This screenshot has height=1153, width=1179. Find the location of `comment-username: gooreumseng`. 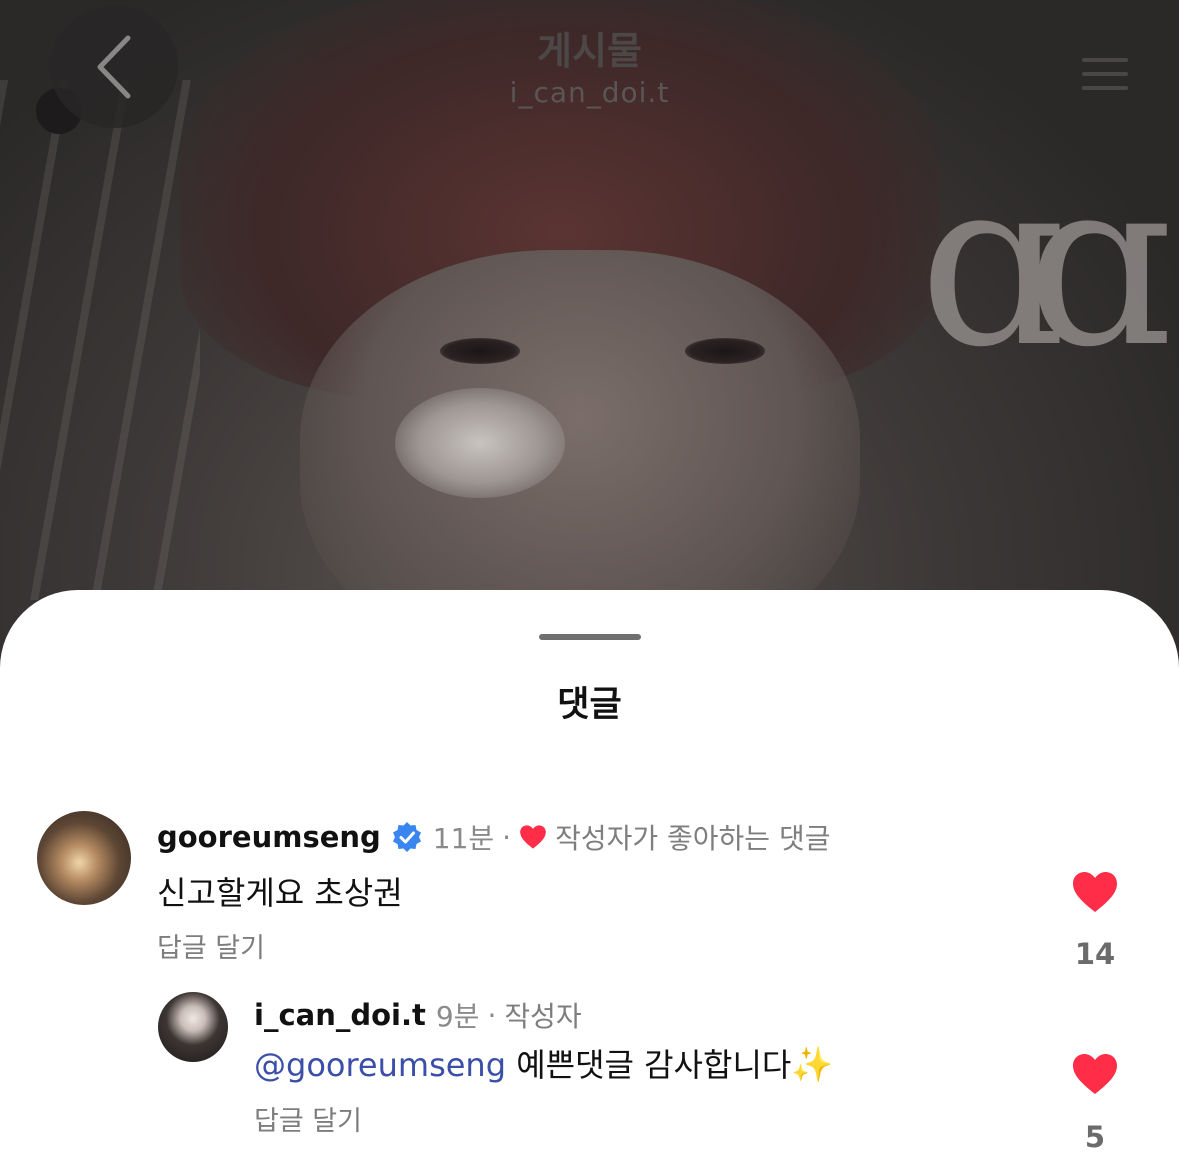

comment-username: gooreumseng is located at coordinates (269, 837).